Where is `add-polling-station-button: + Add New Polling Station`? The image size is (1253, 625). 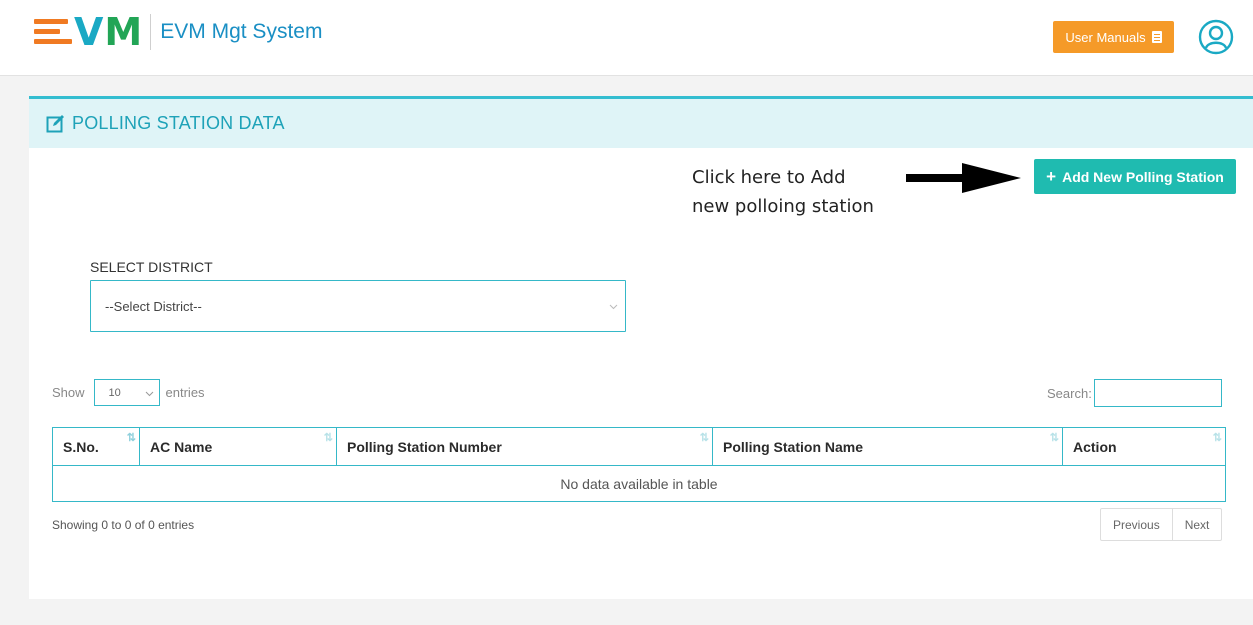
add-polling-station-button: + Add New Polling Station is located at coordinates (1135, 176).